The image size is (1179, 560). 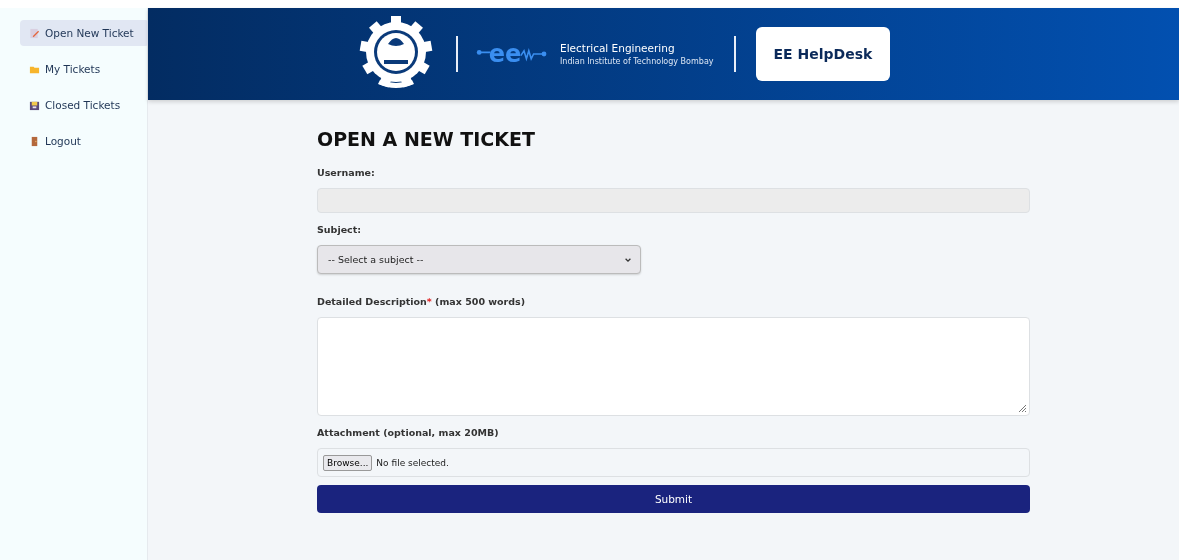 What do you see at coordinates (479, 259) in the screenshot?
I see `subject-dropdown: -- Select a subject --` at bounding box center [479, 259].